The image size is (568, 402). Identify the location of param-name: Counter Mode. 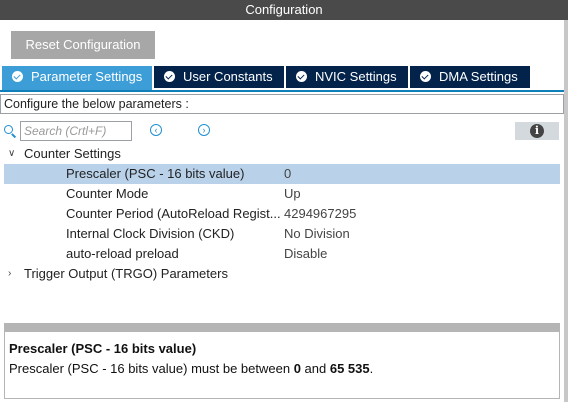
(107, 193).